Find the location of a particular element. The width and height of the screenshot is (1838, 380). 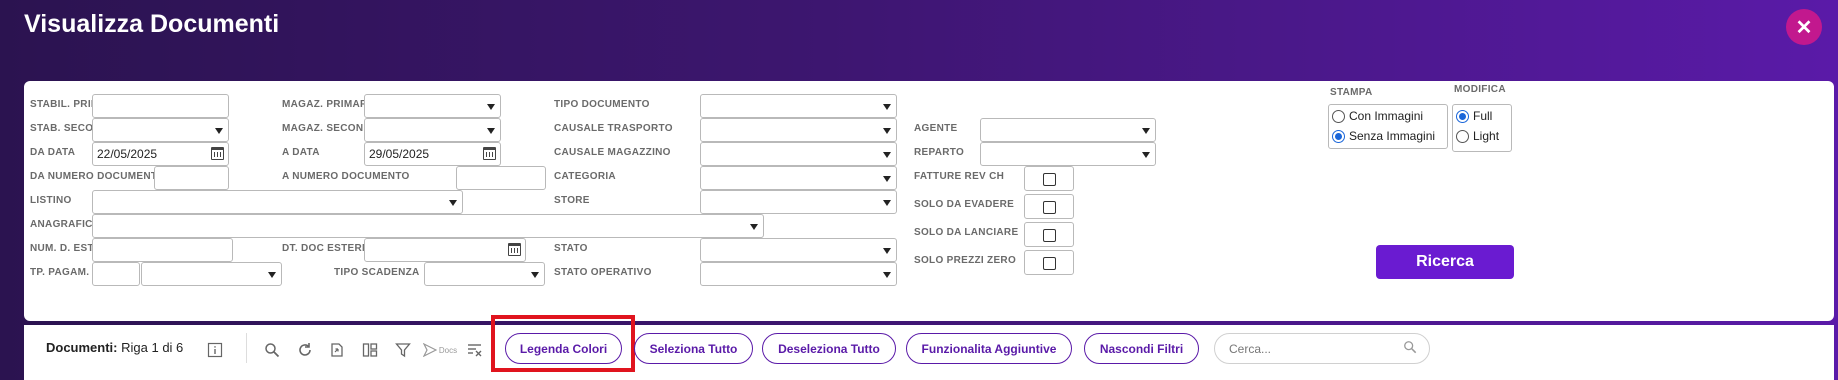

fatture-rev-ch-label: FATTURE REV CH is located at coordinates (959, 176).